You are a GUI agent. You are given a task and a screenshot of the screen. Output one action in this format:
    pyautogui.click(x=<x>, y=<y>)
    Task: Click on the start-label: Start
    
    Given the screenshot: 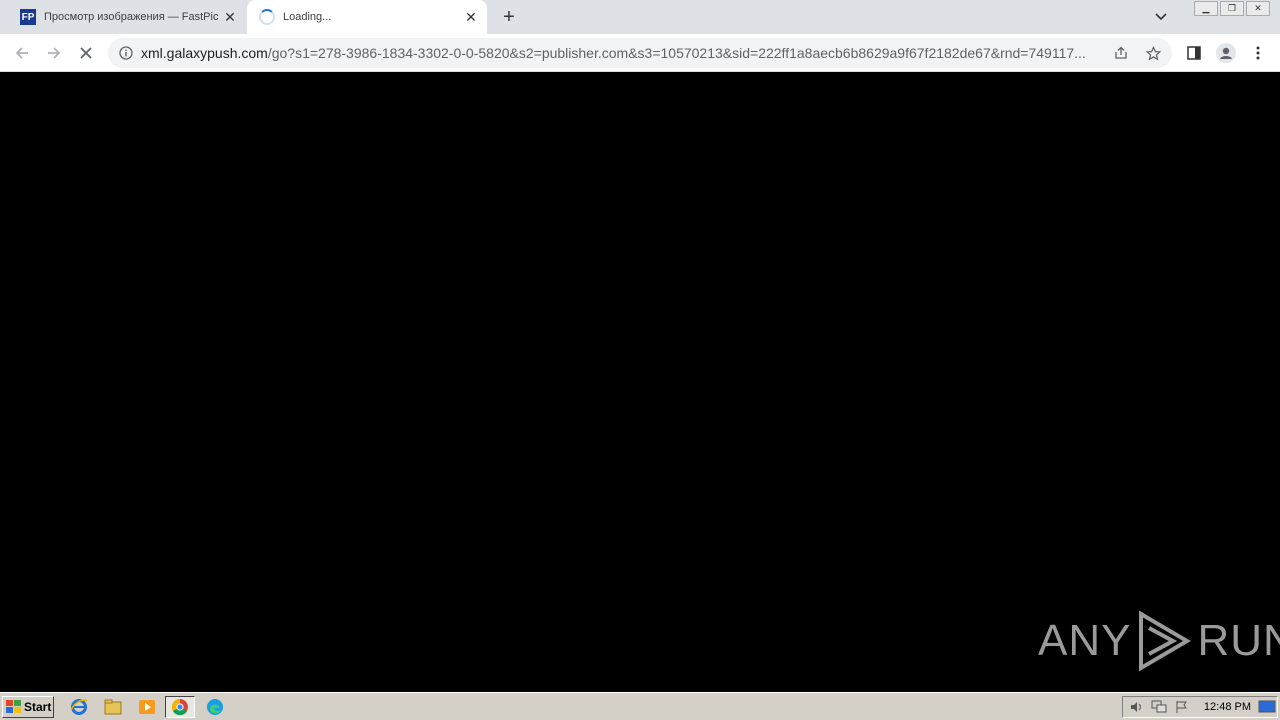 What is the action you would take?
    pyautogui.click(x=38, y=707)
    